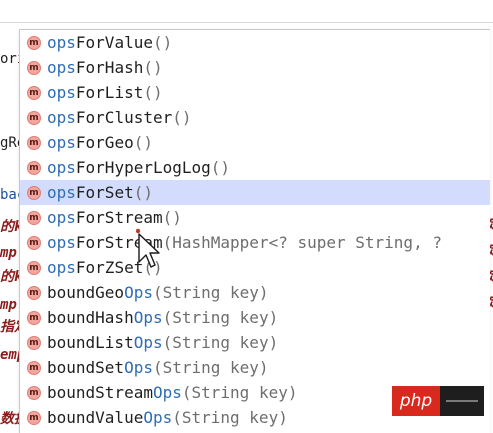  Describe the element at coordinates (100, 392) in the screenshot. I see `method-name-prefix: boundStream` at that location.